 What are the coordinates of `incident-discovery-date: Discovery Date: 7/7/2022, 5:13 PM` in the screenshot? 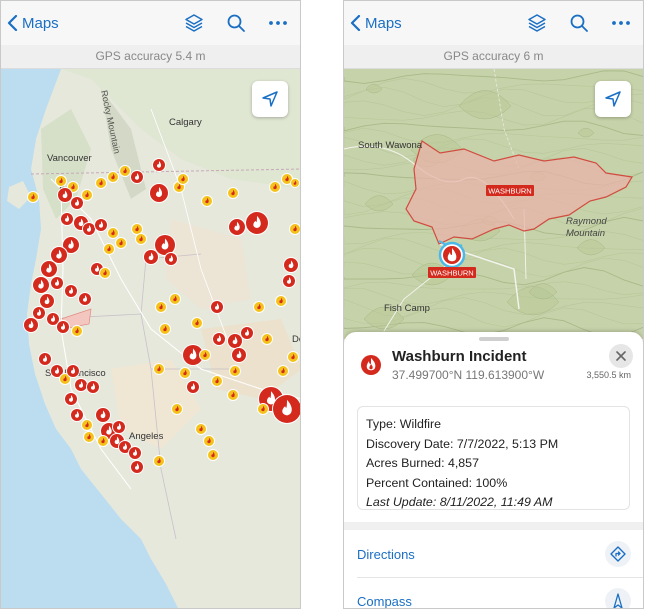 It's located at (462, 443).